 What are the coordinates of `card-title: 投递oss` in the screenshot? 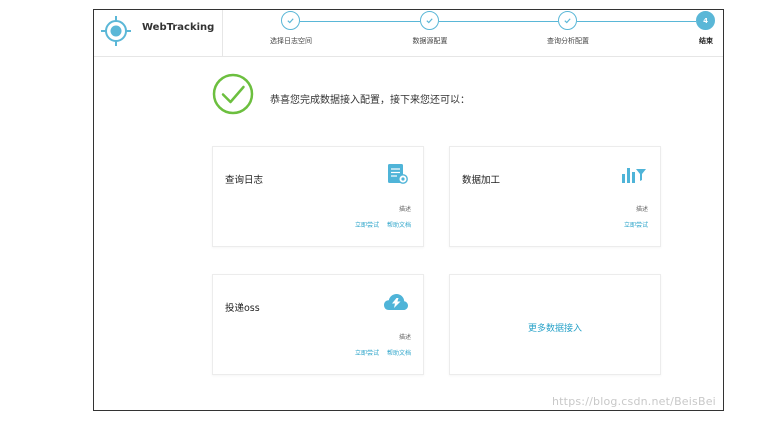 It's located at (242, 308).